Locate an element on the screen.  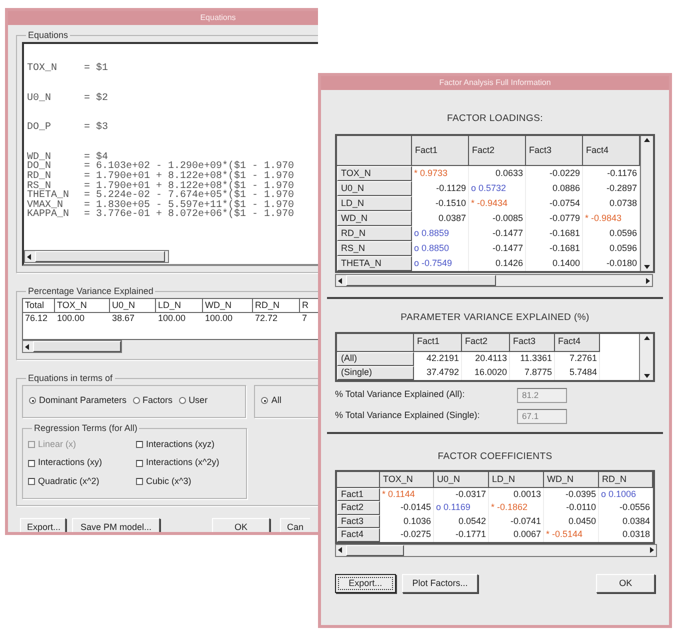
table-cell: 0.0318 is located at coordinates (626, 535).